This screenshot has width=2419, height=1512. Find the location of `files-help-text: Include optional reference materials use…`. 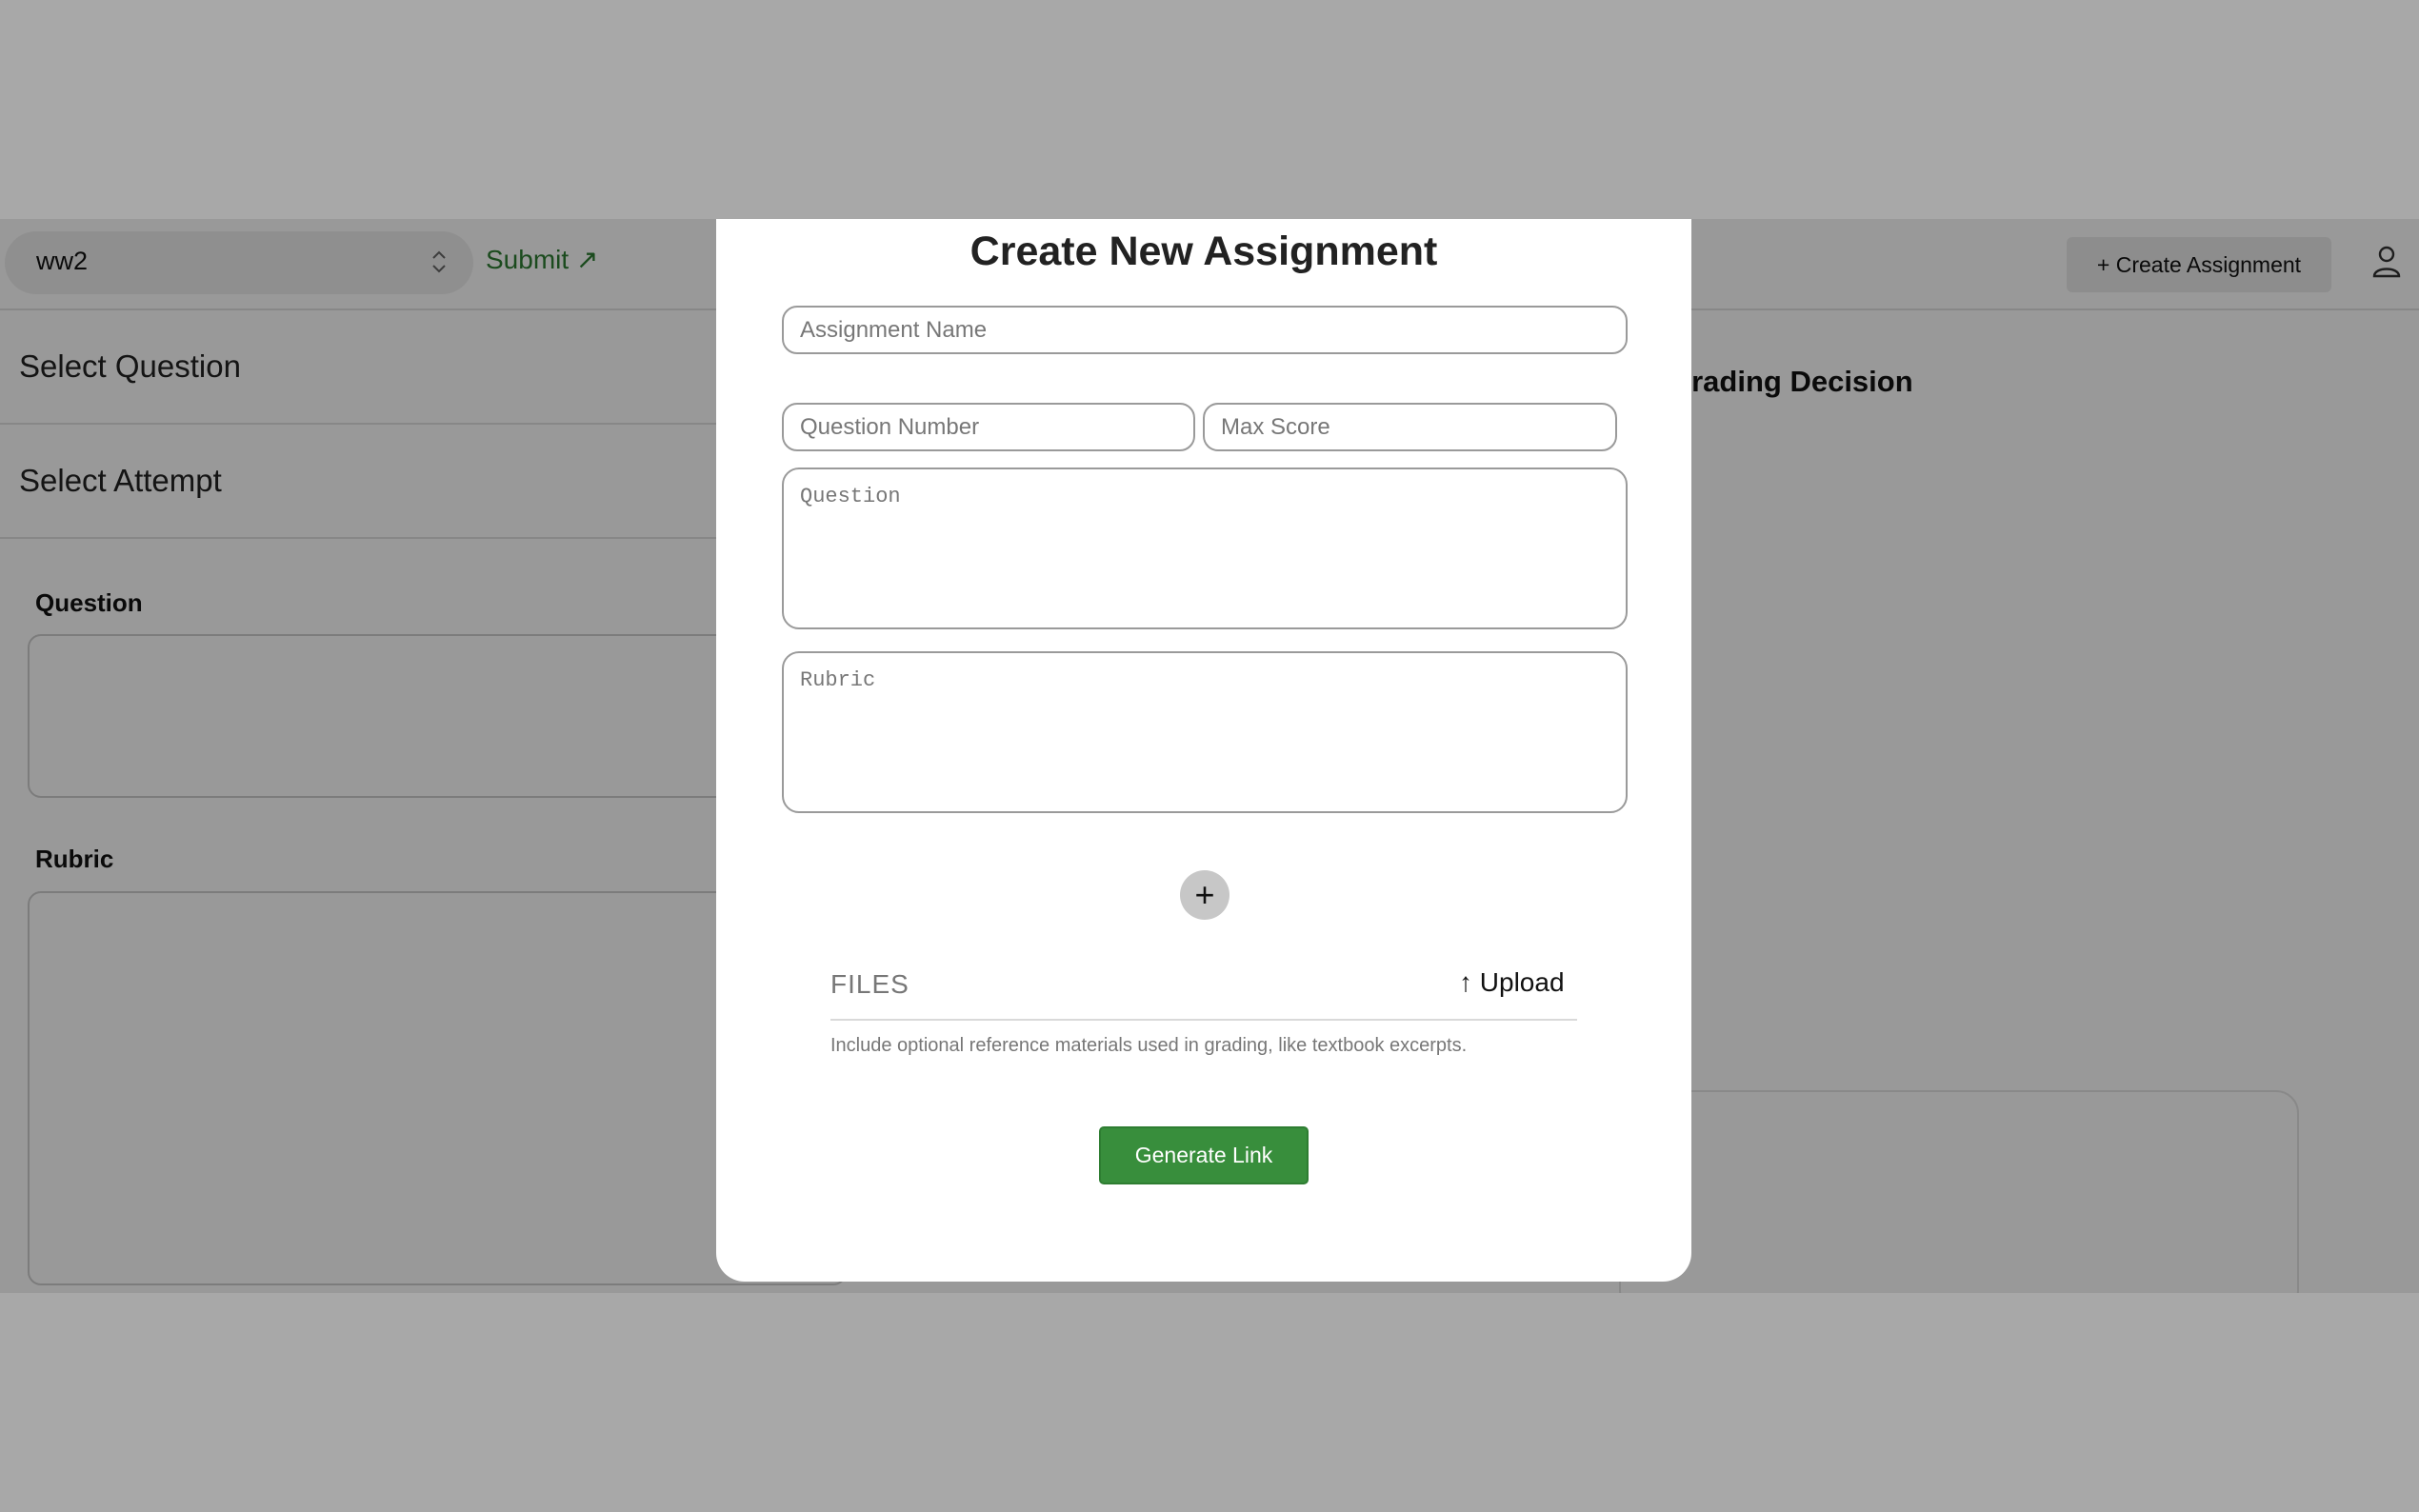

files-help-text: Include optional reference materials use… is located at coordinates (1149, 1045).